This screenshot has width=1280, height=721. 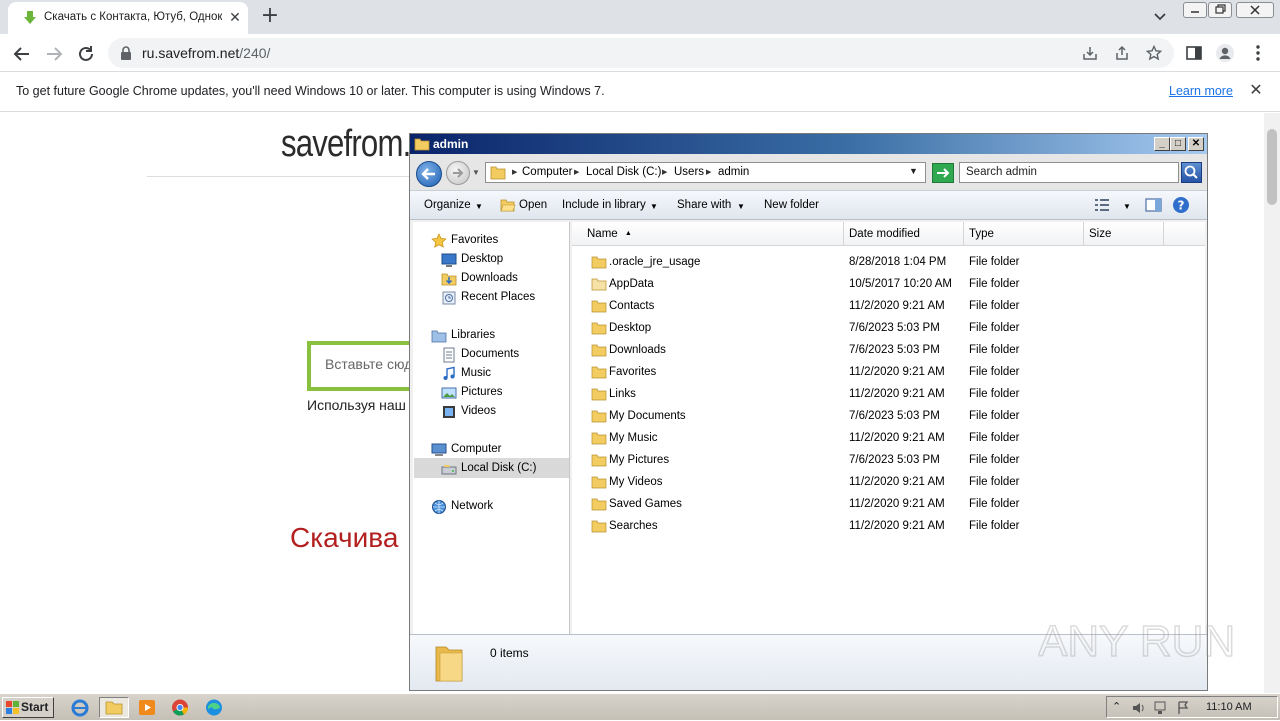 What do you see at coordinates (808, 144) in the screenshot?
I see `explorer-titlebar: admin _ □ ✕` at bounding box center [808, 144].